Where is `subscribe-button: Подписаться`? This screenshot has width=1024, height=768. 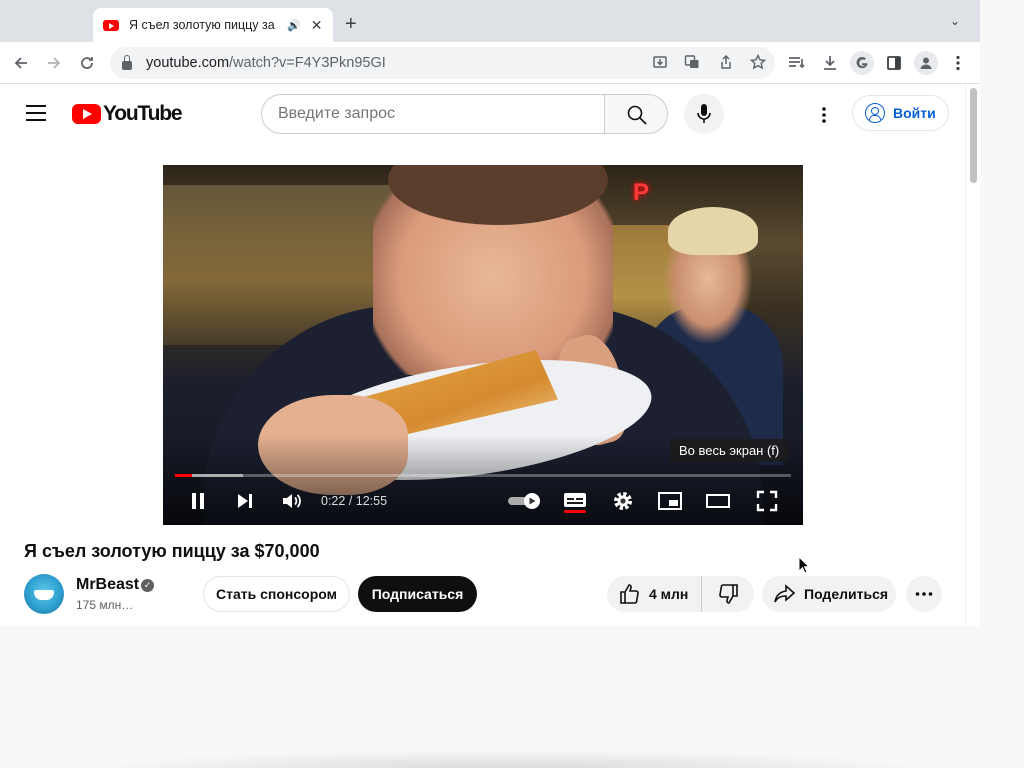
subscribe-button: Подписаться is located at coordinates (417, 594).